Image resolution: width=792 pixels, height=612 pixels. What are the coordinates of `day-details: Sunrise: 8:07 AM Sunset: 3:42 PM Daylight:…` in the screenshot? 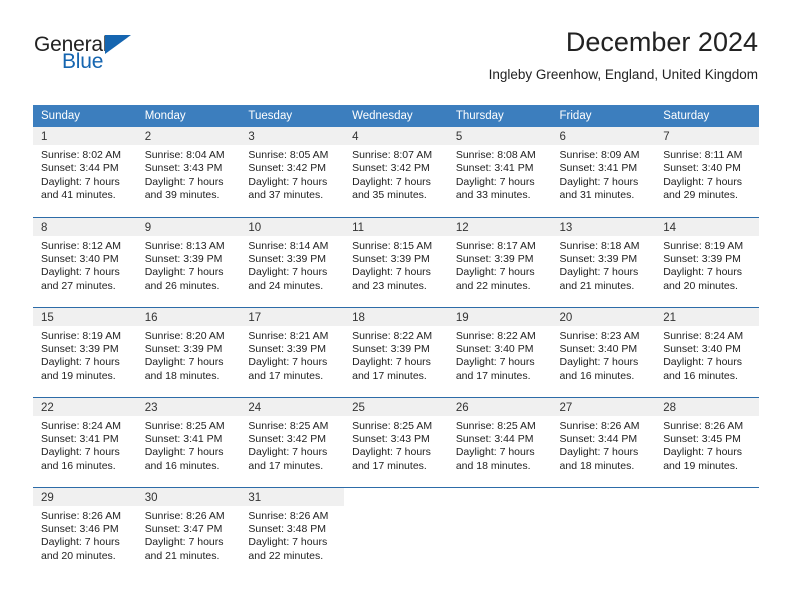 It's located at (396, 174).